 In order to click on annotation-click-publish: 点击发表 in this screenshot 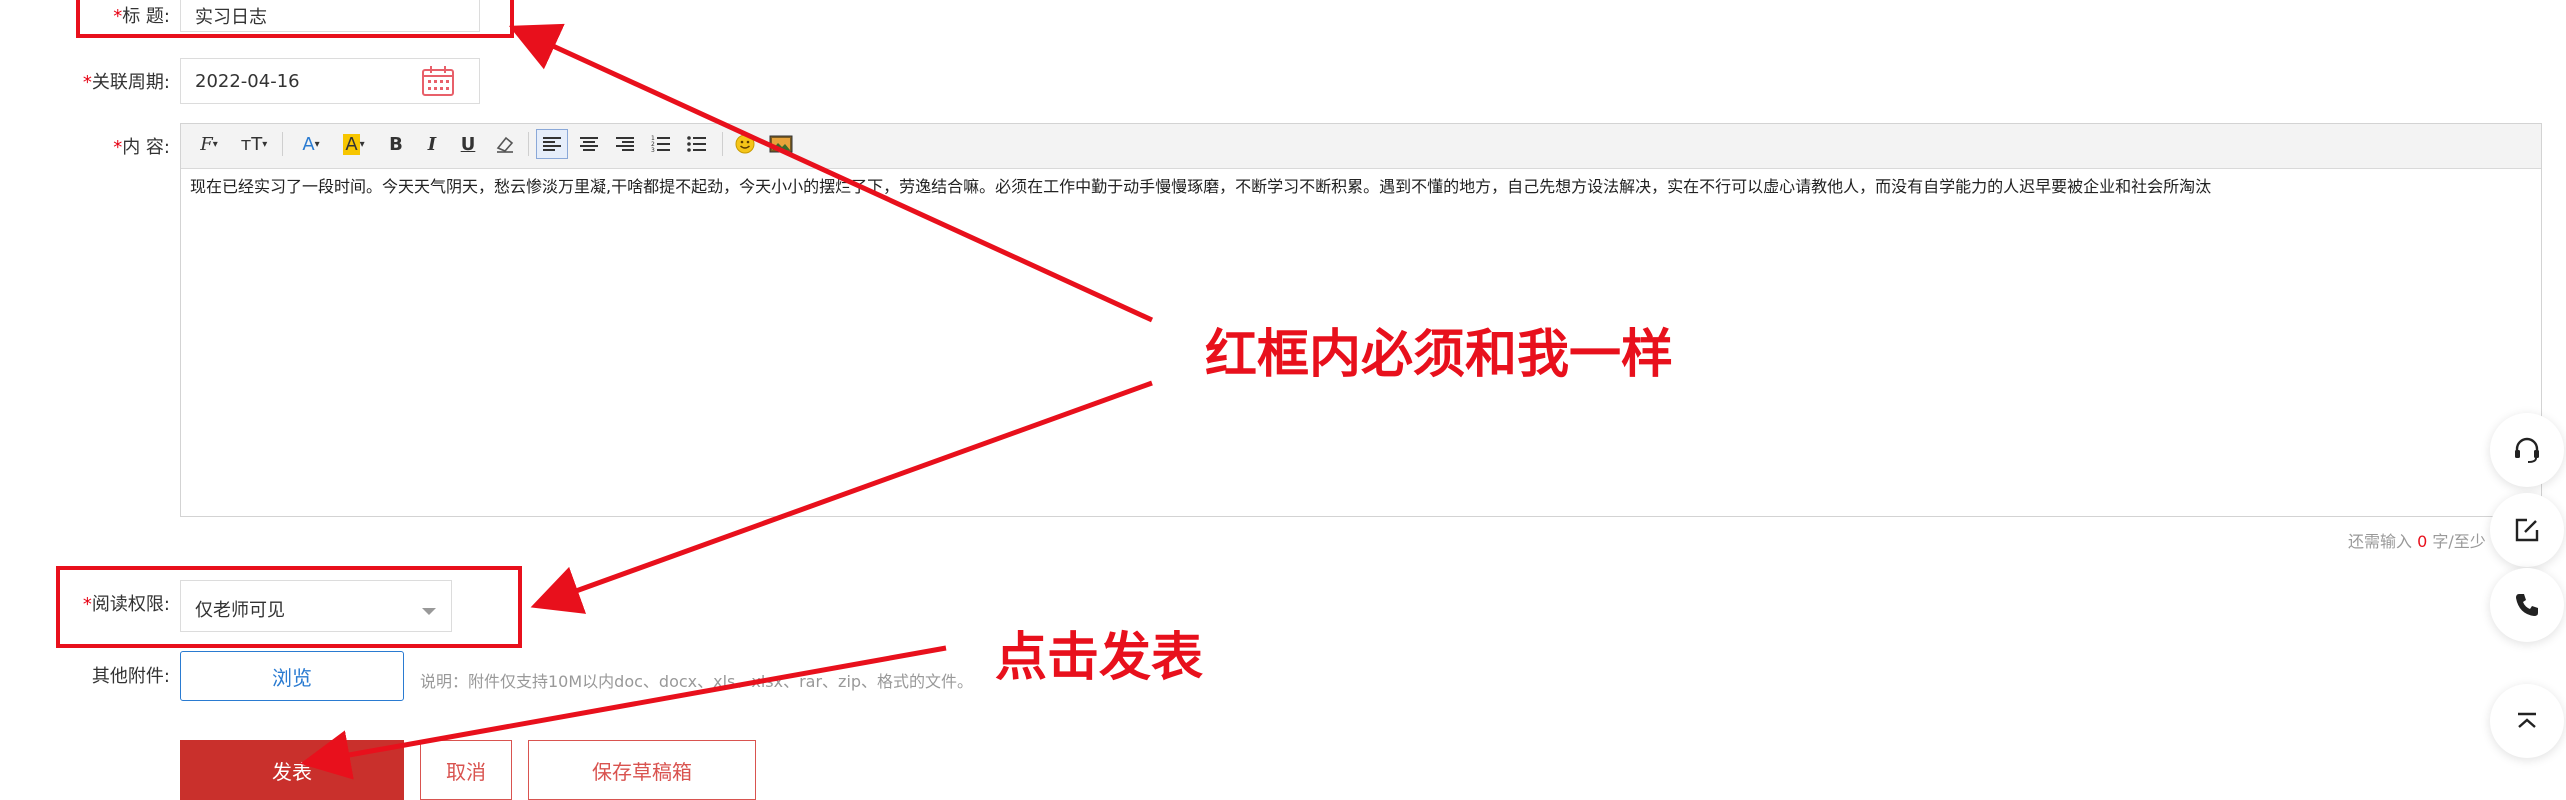, I will do `click(1099, 658)`.